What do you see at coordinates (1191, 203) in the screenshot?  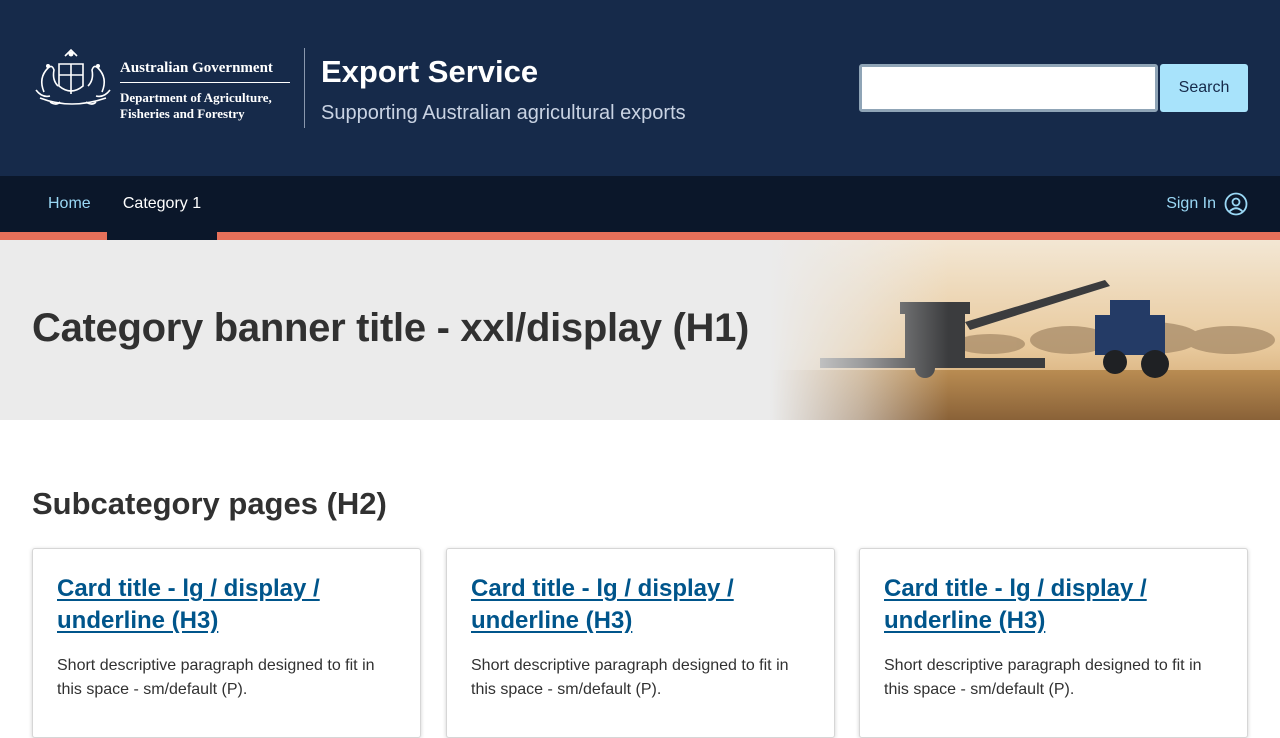 I see `sign-in-label: Sign In` at bounding box center [1191, 203].